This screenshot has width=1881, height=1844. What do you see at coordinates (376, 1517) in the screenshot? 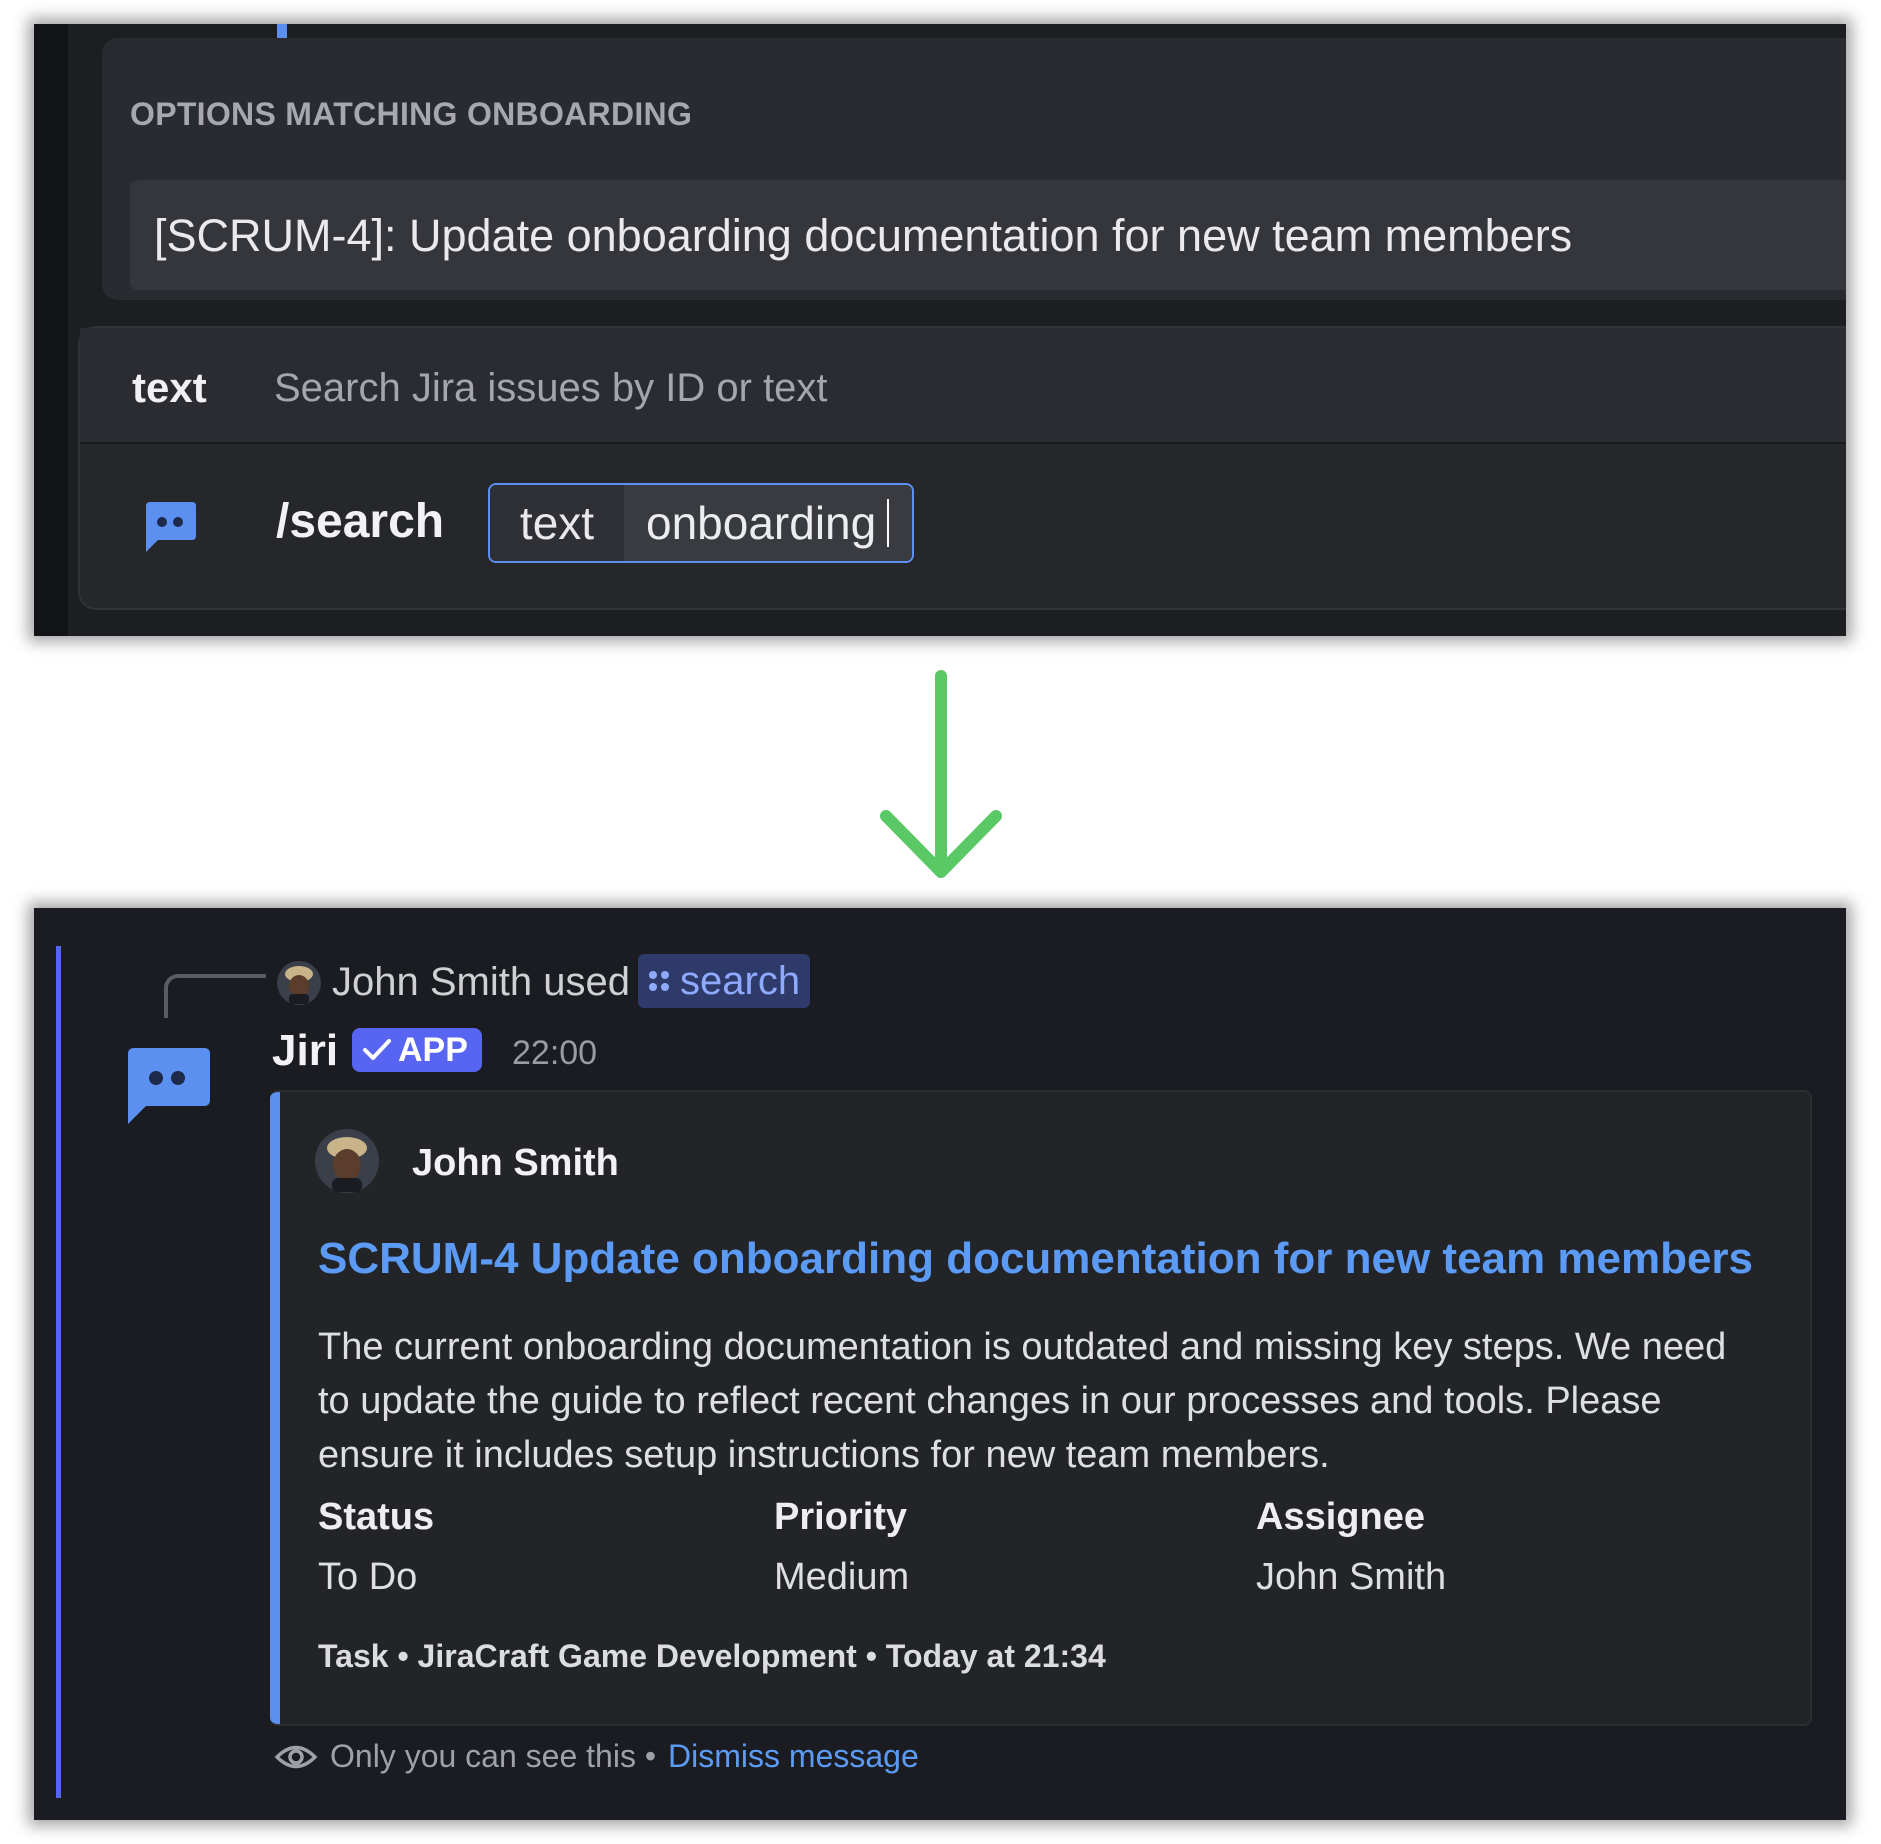
I see `field-status-name: Status` at bounding box center [376, 1517].